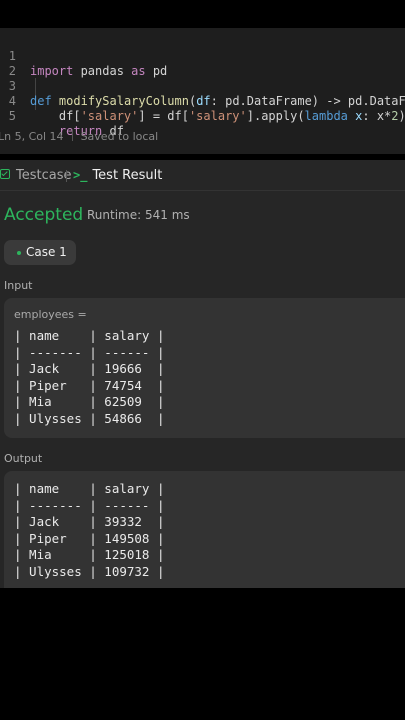 The width and height of the screenshot is (405, 720). I want to click on table-row: | Ulysses | 109732 |, so click(89, 571).